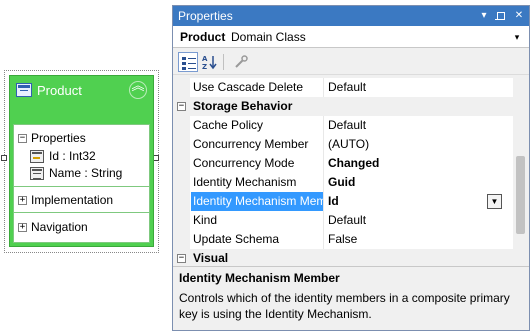  Describe the element at coordinates (86, 173) in the screenshot. I see `entity-property-text: Name : String` at that location.